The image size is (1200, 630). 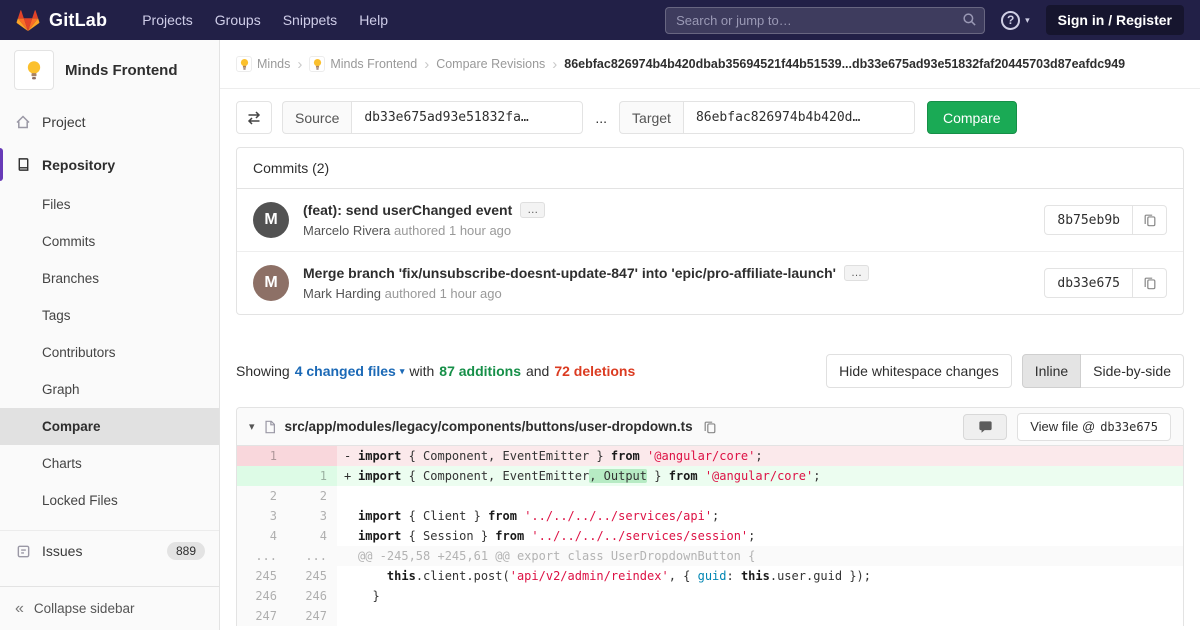 I want to click on commit-author-link: Mark Harding, so click(x=342, y=293).